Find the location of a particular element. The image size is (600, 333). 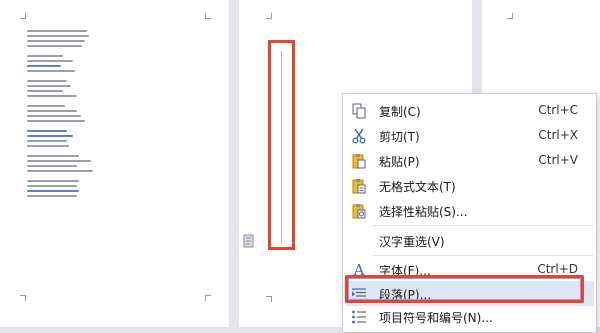

bullet-list-icon is located at coordinates (359, 317).